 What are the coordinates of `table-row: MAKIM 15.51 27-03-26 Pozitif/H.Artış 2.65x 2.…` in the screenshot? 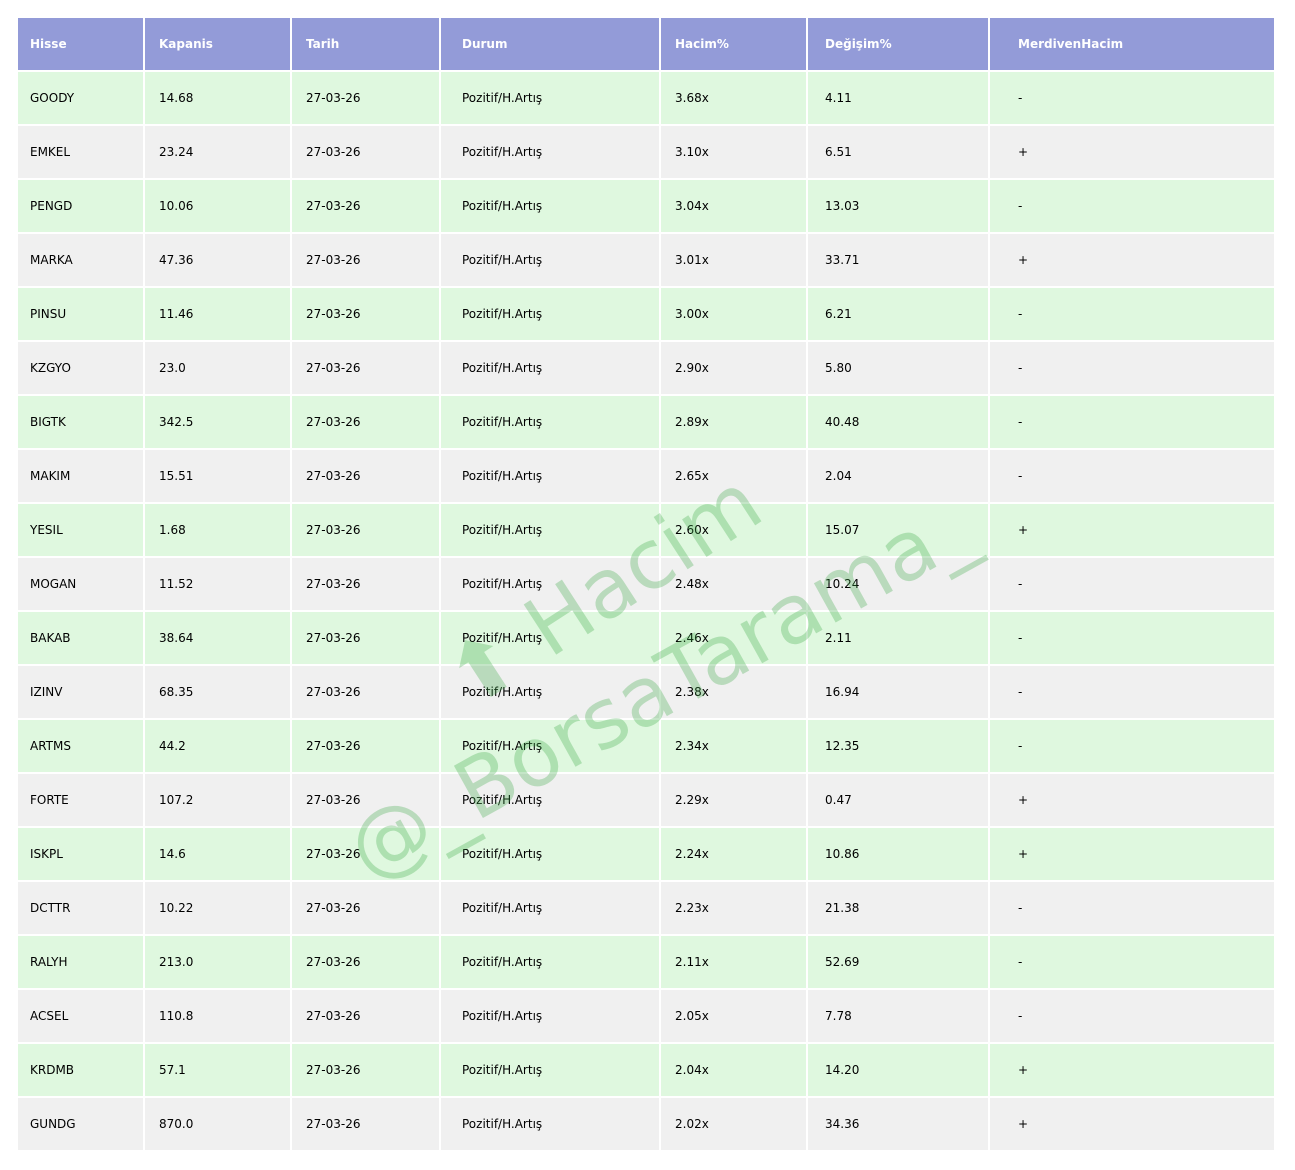 It's located at (646, 476).